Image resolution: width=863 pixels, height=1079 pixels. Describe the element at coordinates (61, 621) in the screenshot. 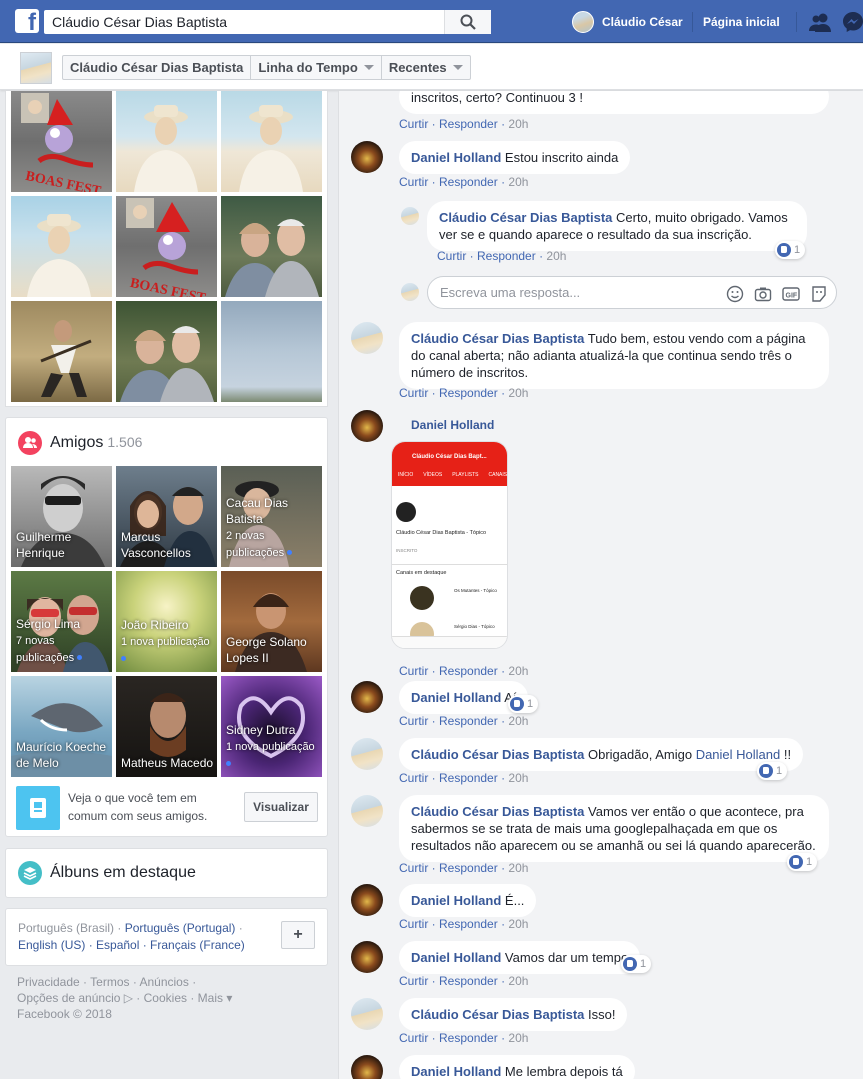

I see `friend-tile: Sérgio Lima 7 novas publicações` at that location.